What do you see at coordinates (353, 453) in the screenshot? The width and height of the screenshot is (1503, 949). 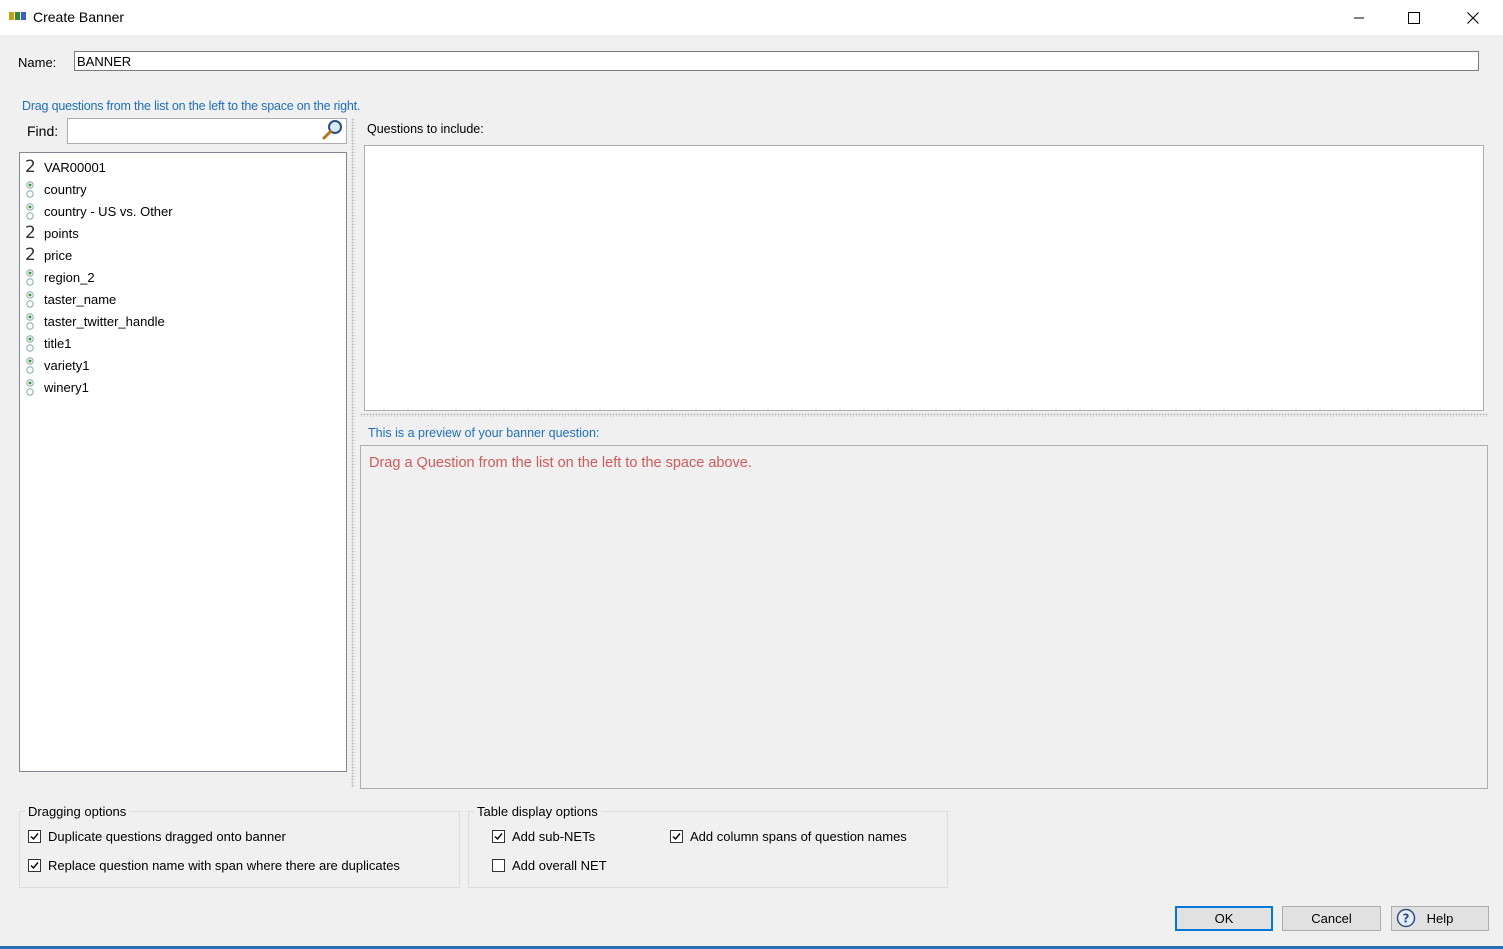 I see `vertical-splitter` at bounding box center [353, 453].